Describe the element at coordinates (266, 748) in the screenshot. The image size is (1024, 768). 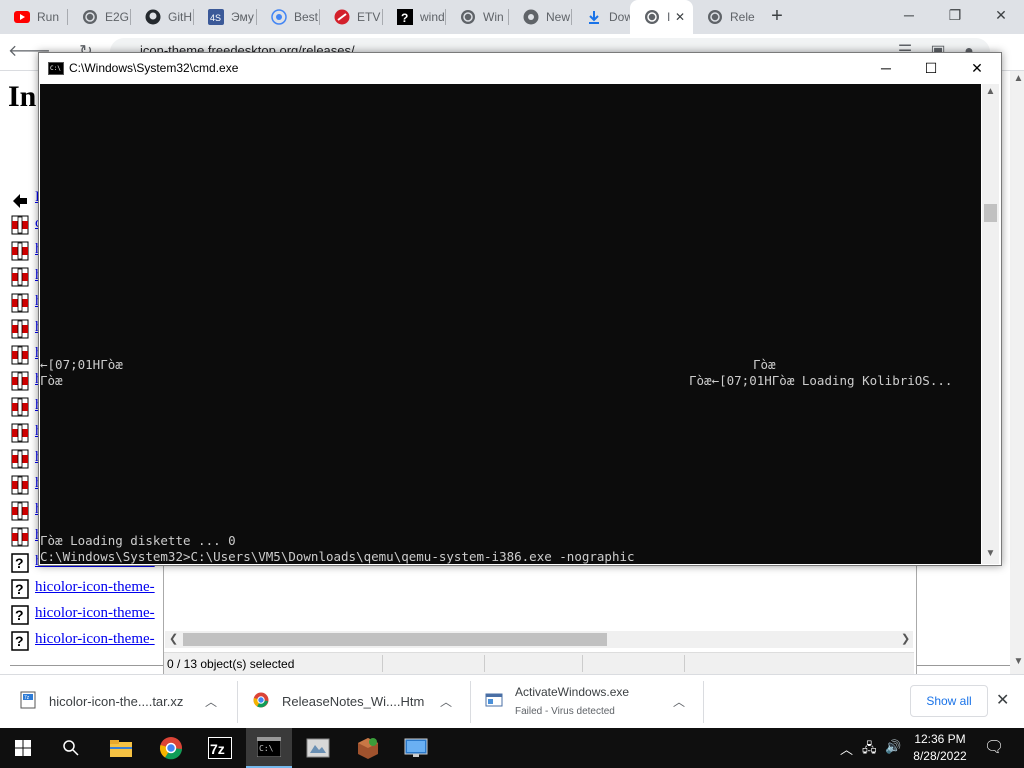
I see `svg-text: C:\` at that location.